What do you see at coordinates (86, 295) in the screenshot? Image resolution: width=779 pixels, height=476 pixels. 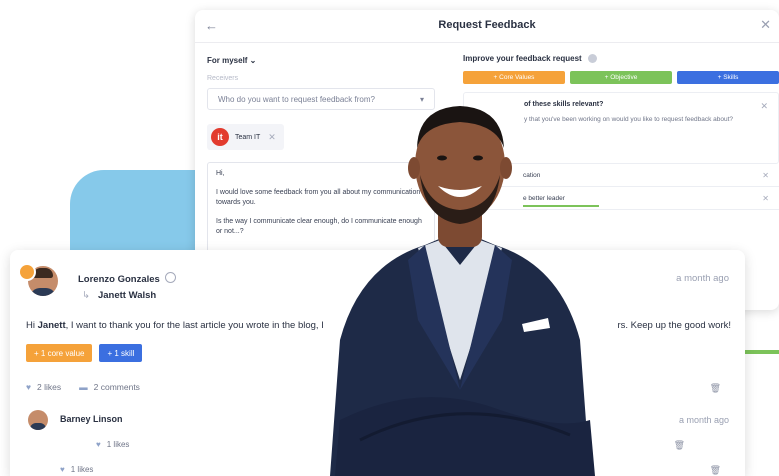 I see `reply-arrow-icon: ↳` at bounding box center [86, 295].